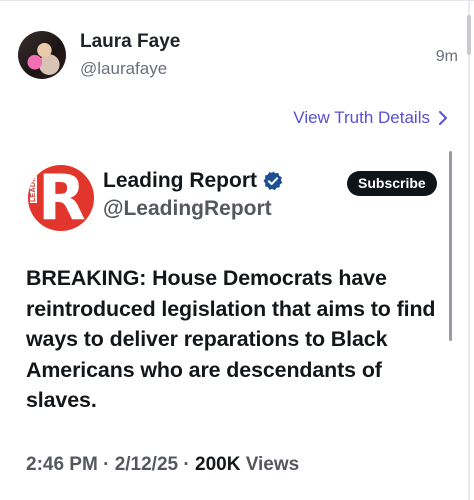 The width and height of the screenshot is (474, 500). What do you see at coordinates (130, 42) in the screenshot?
I see `author-name: Laura Faye` at bounding box center [130, 42].